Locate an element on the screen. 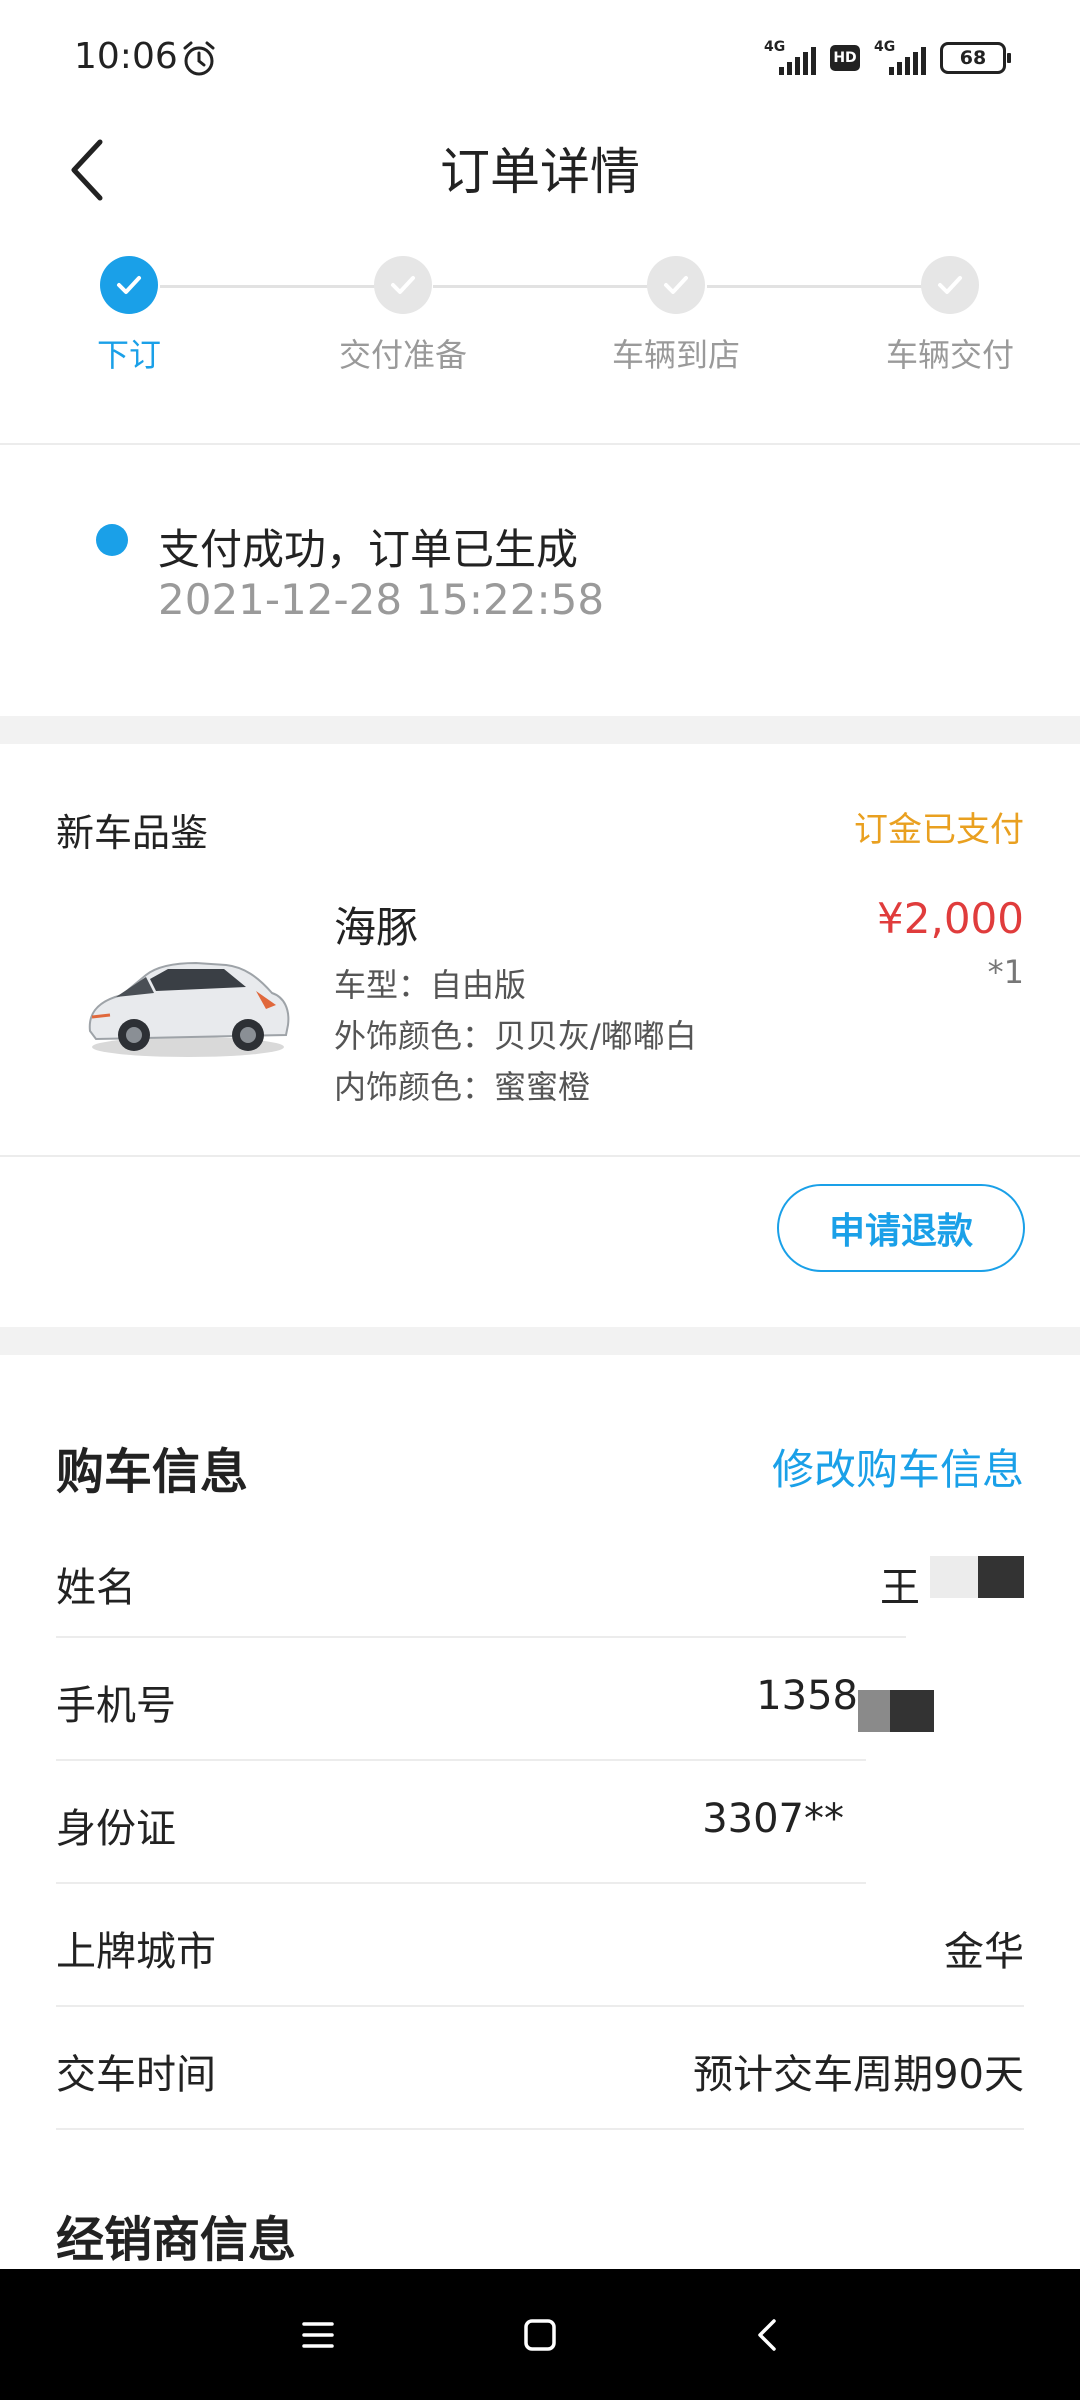 Image resolution: width=1080 pixels, height=2400 pixels. battery-icon: 68 is located at coordinates (975, 58).